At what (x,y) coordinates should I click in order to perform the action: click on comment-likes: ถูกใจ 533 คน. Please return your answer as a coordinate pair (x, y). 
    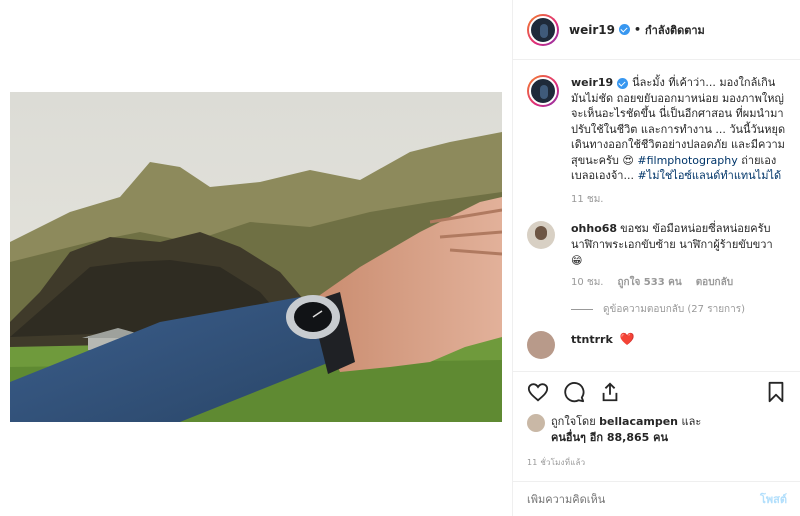
    Looking at the image, I should click on (649, 282).